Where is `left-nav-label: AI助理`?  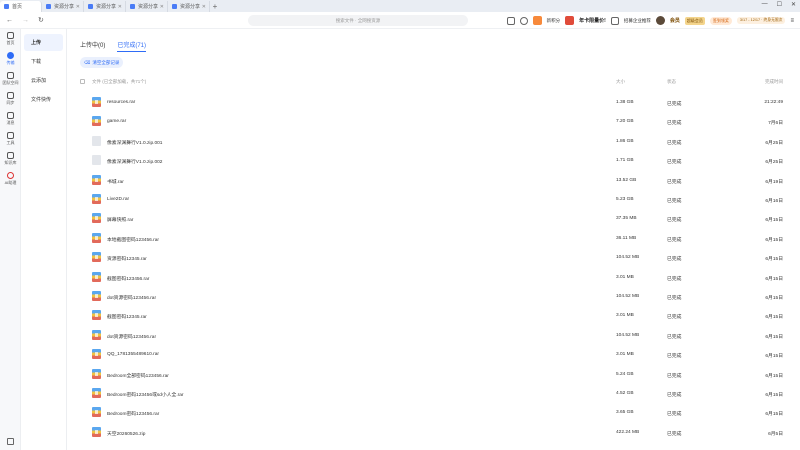 left-nav-label: AI助理 is located at coordinates (10, 182).